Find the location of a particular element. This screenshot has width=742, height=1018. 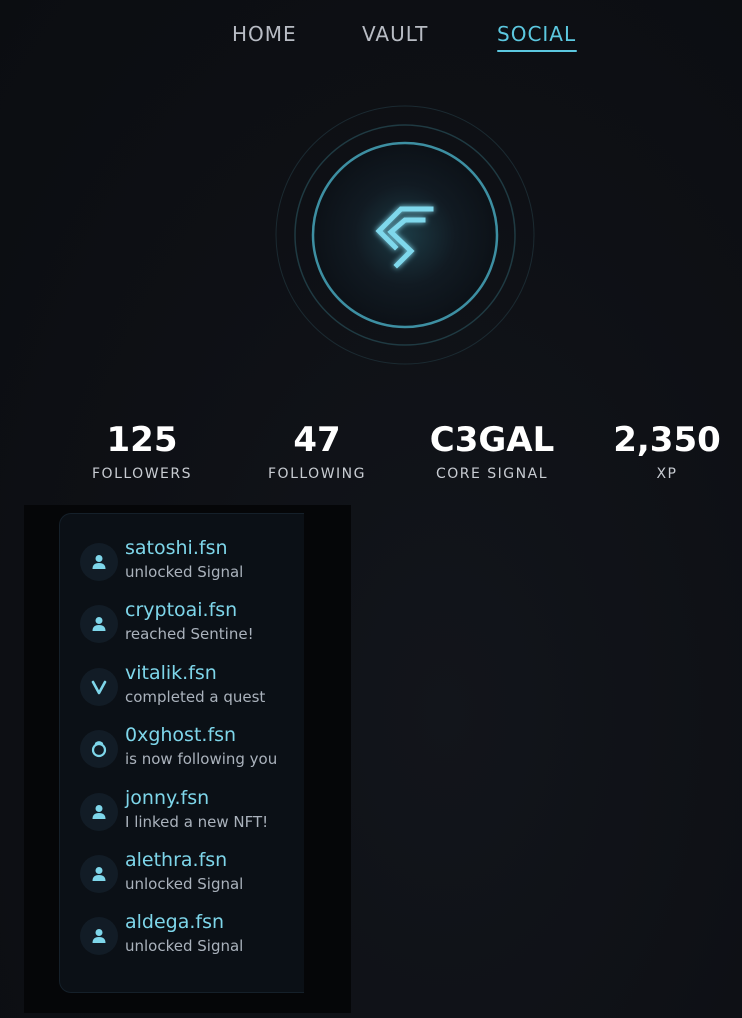

profile-emblem is located at coordinates (405, 235).